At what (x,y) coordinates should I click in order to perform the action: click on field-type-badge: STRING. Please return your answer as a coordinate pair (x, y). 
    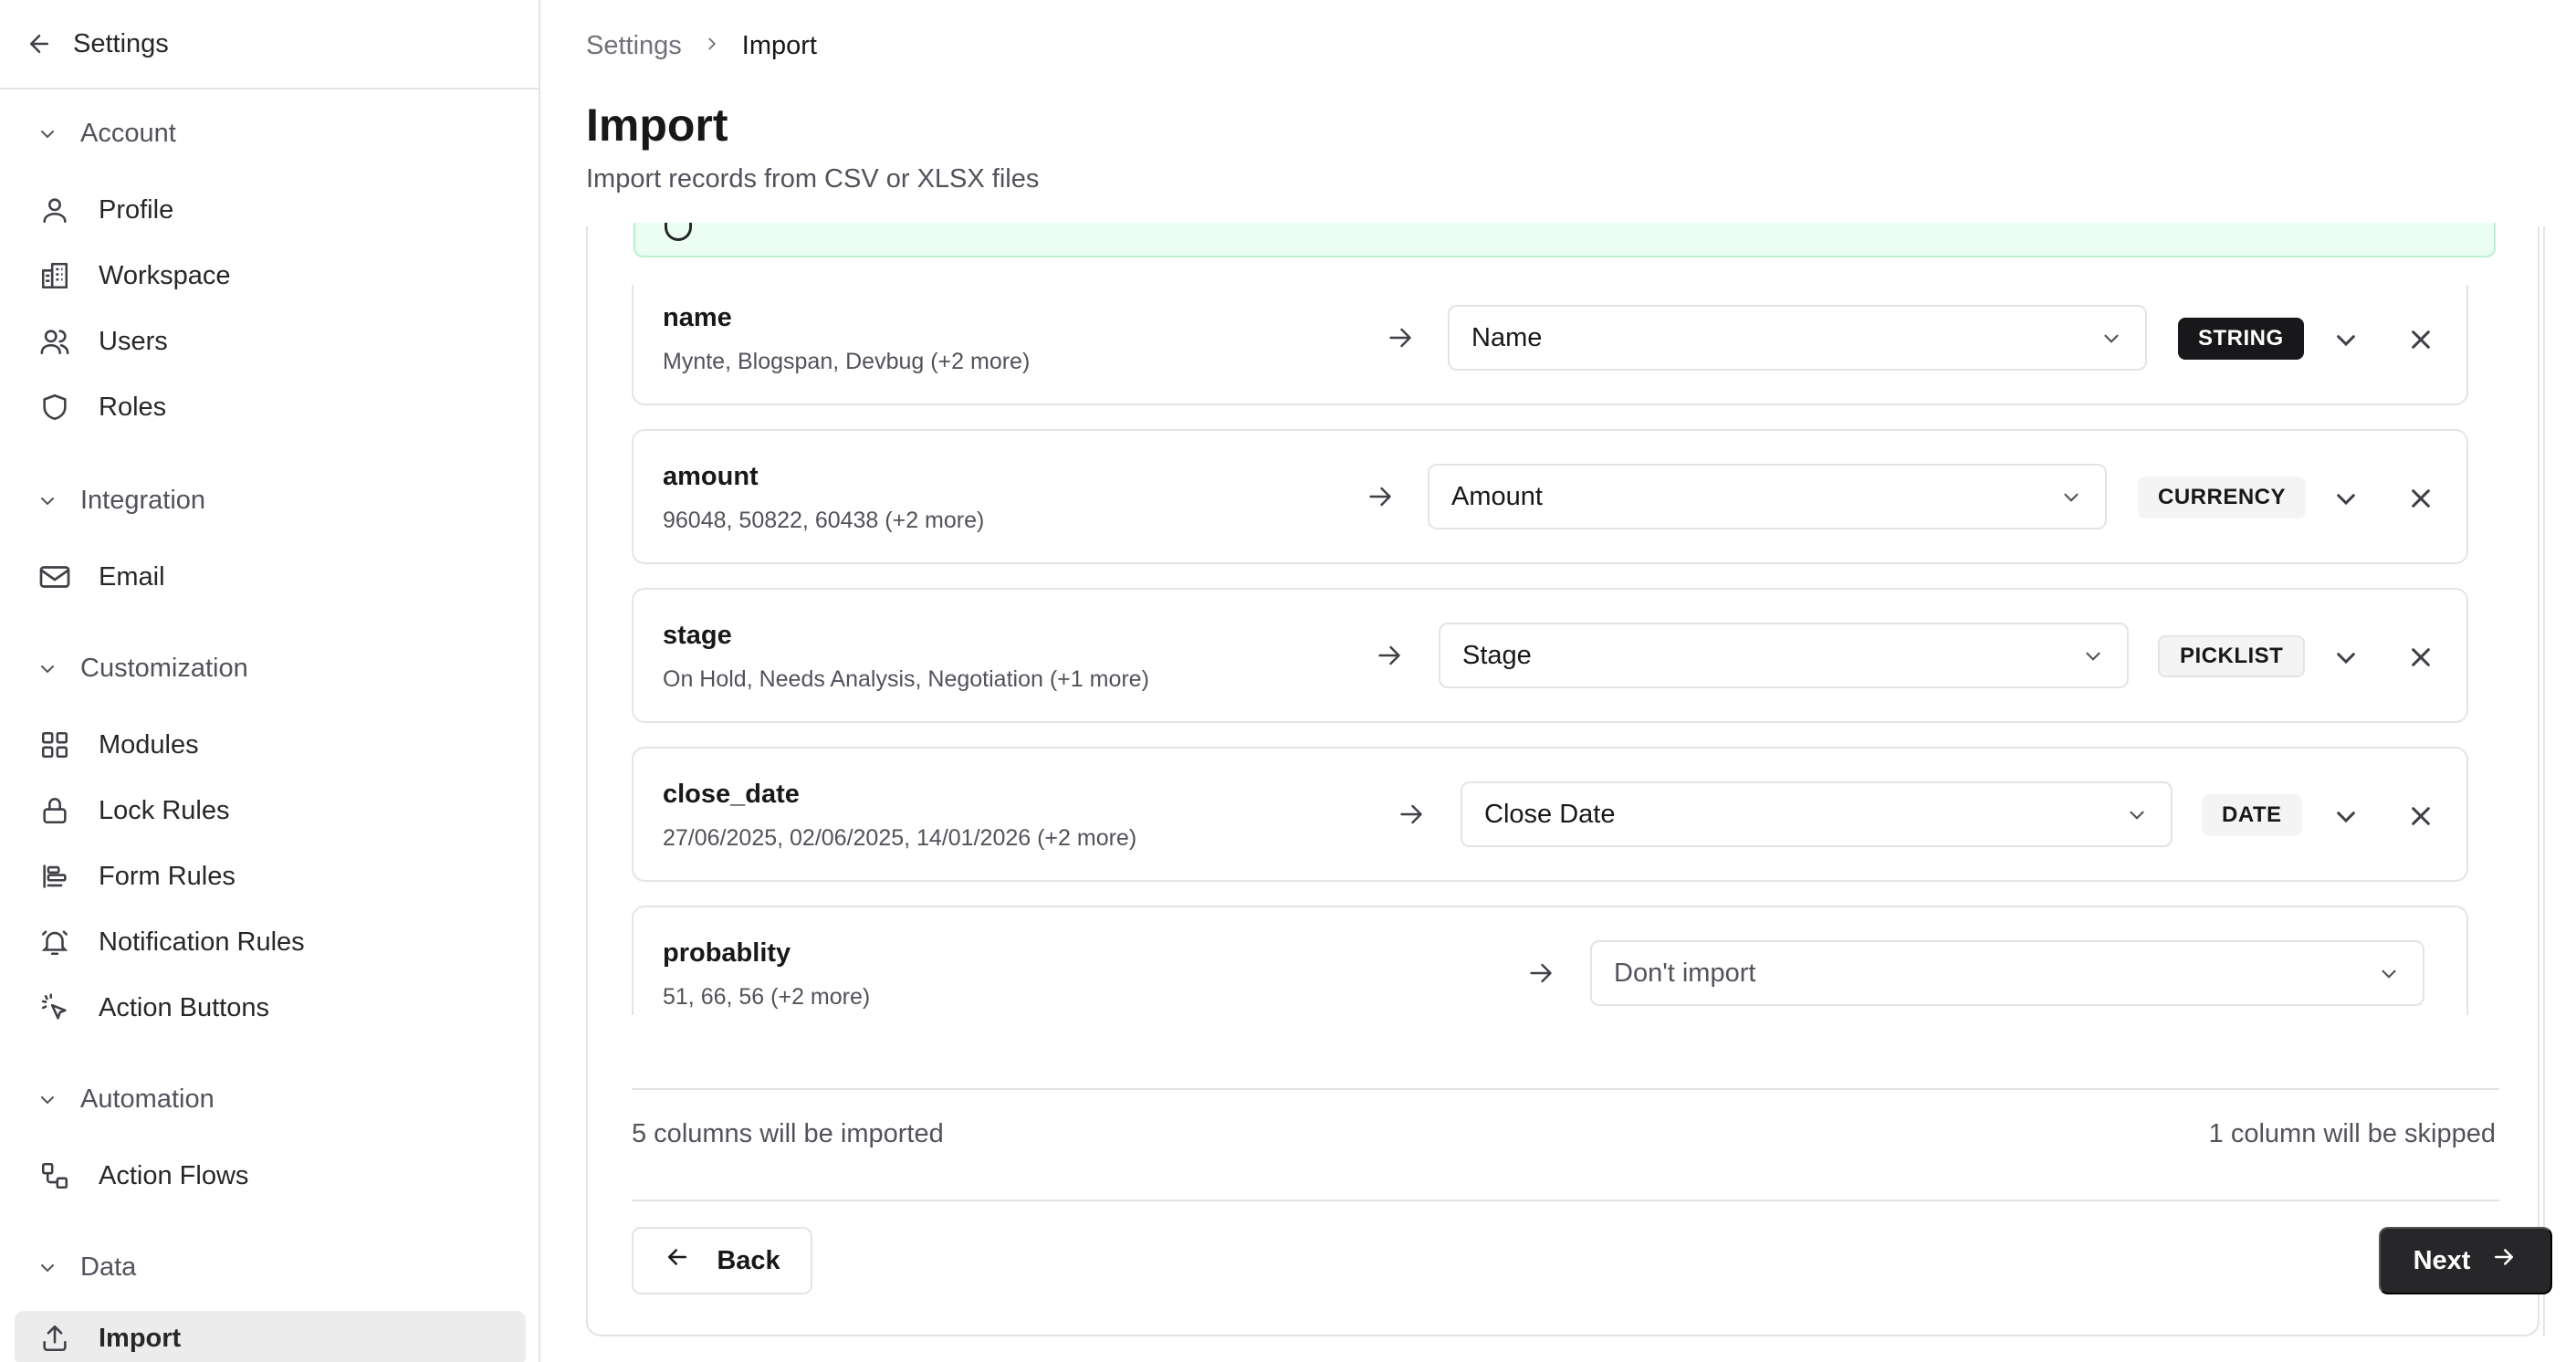
    Looking at the image, I should click on (2241, 339).